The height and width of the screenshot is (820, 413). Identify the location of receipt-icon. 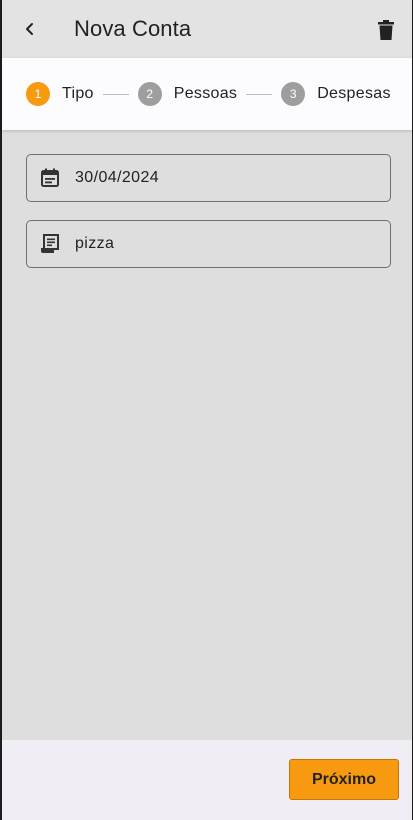
(50, 244).